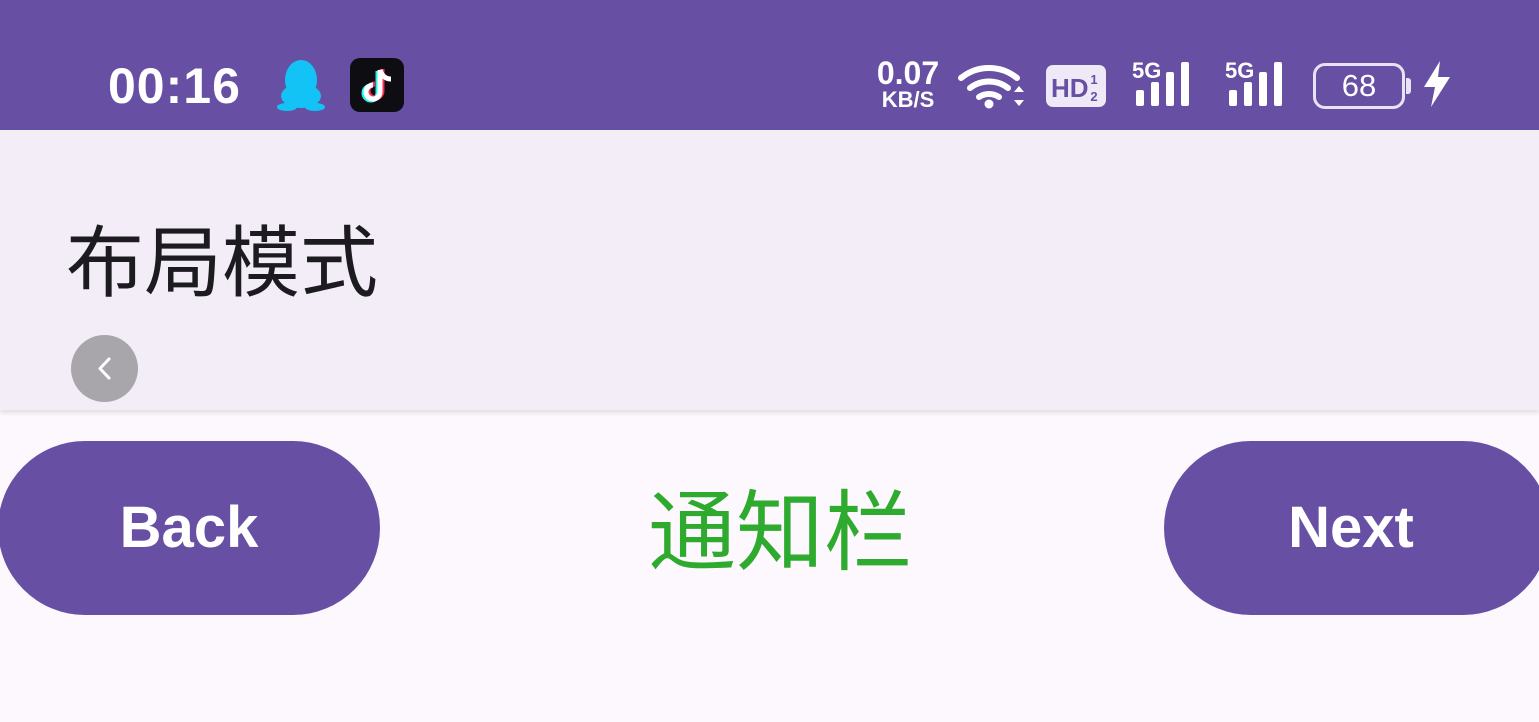 The width and height of the screenshot is (1539, 722). Describe the element at coordinates (1093, 79) in the screenshot. I see `svg-text: 1` at that location.